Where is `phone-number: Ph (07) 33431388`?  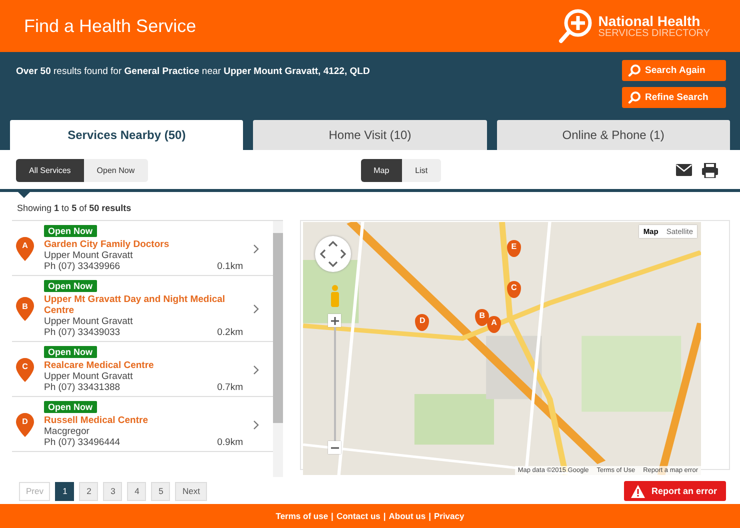 phone-number: Ph (07) 33431388 is located at coordinates (82, 387).